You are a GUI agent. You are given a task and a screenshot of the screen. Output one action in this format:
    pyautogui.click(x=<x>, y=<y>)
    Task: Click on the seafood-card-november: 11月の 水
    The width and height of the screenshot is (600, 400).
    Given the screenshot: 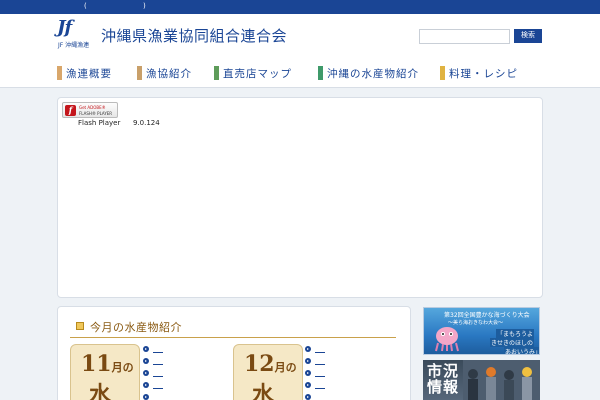 What is the action you would take?
    pyautogui.click(x=105, y=372)
    